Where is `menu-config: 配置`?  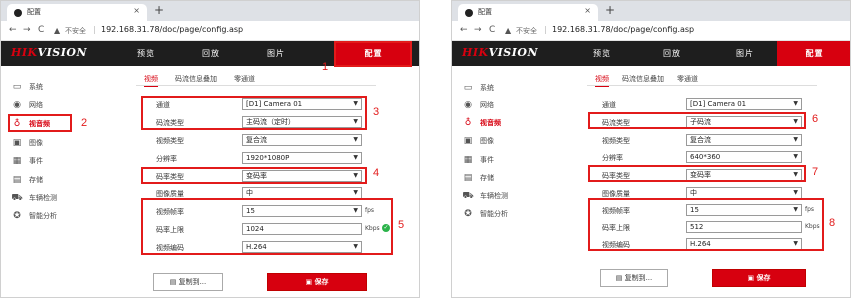 menu-config: 配置 is located at coordinates (813, 53).